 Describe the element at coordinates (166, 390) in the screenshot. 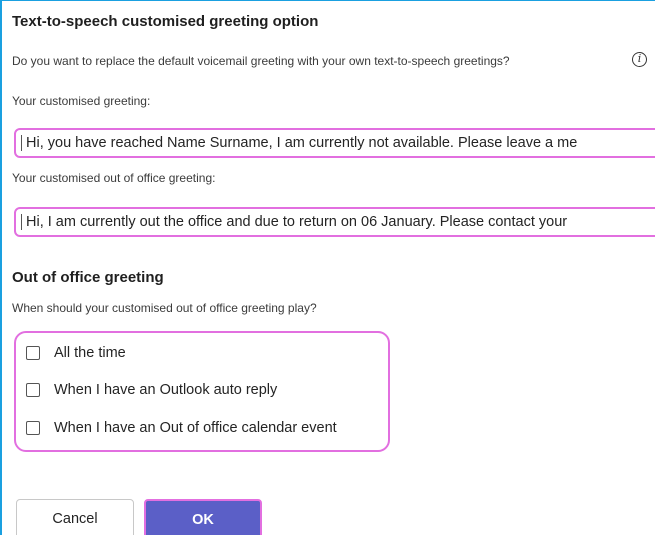

I see `option-label: When I have an Outlook auto reply` at that location.